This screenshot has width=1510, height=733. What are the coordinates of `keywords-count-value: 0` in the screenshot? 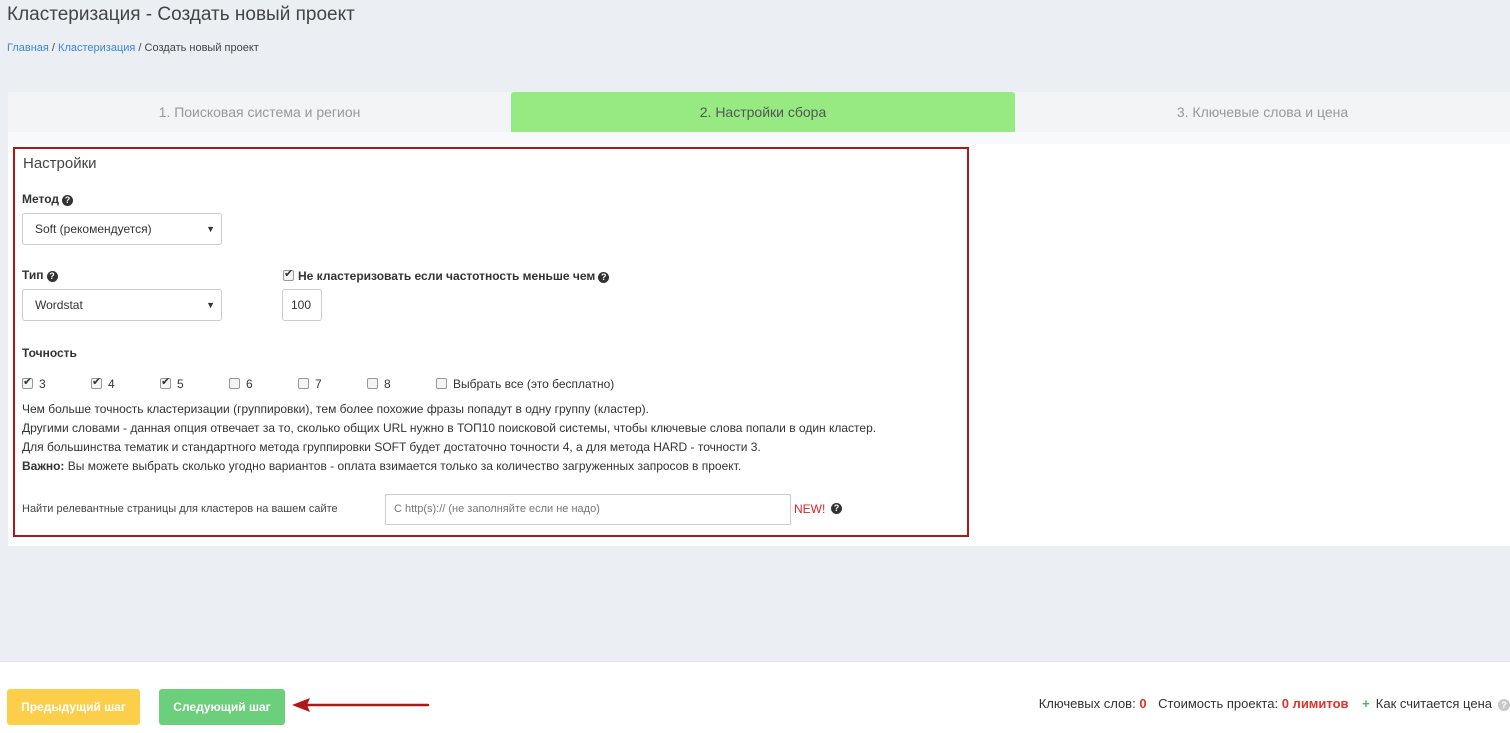 It's located at (1143, 703).